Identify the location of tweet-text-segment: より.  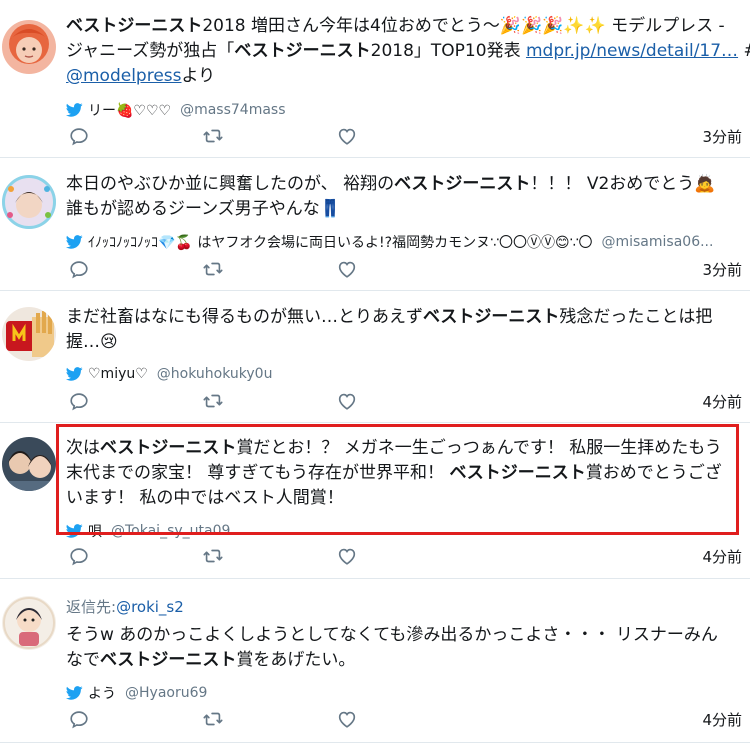
(198, 76).